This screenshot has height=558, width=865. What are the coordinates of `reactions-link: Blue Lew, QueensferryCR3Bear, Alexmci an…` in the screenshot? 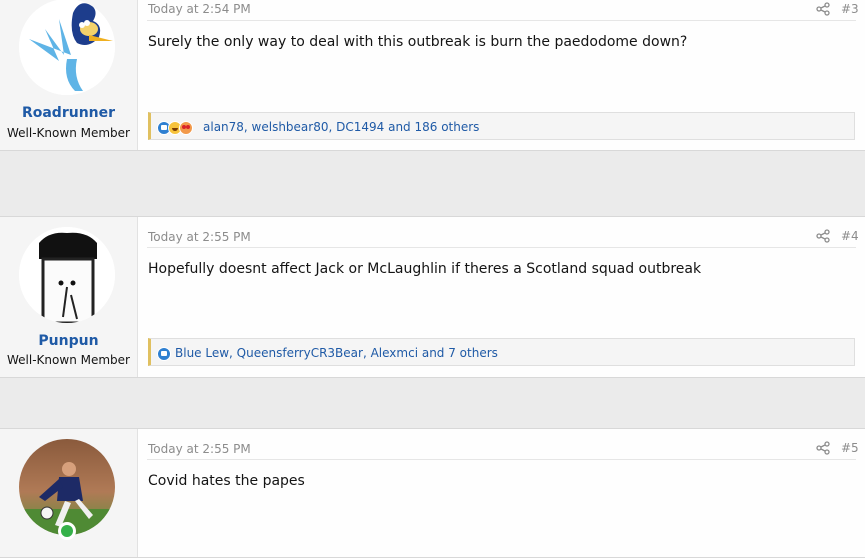 It's located at (336, 353).